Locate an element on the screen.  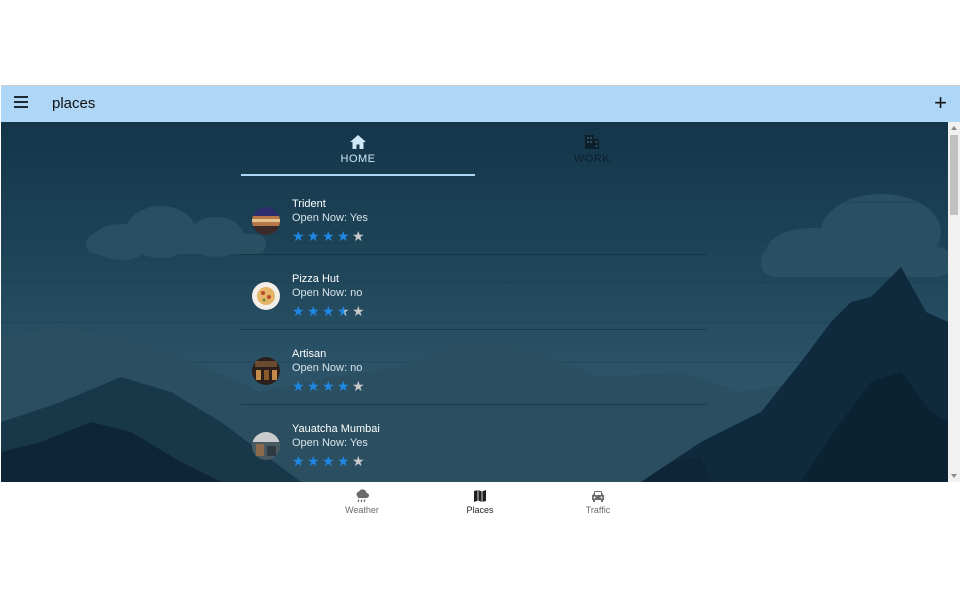
list-item: Pizza Hut Open Now: no ★ ★ ★ ★ ★ is located at coordinates (474, 292).